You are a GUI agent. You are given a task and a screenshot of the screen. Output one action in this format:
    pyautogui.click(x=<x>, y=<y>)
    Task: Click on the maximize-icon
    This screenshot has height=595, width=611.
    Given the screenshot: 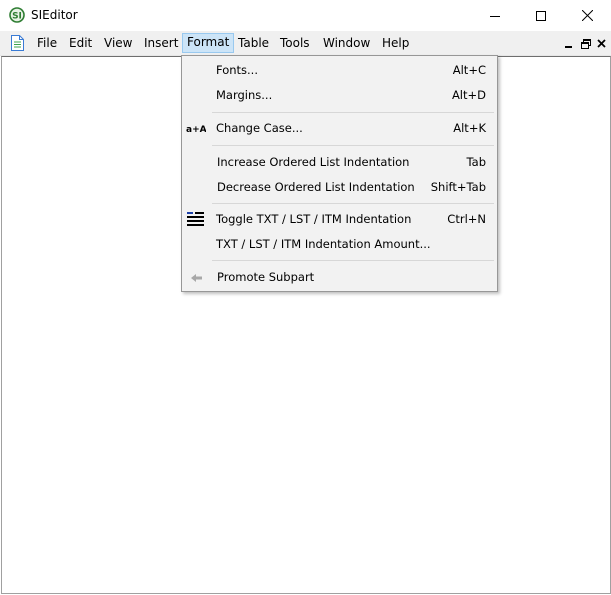 What is the action you would take?
    pyautogui.click(x=541, y=15)
    